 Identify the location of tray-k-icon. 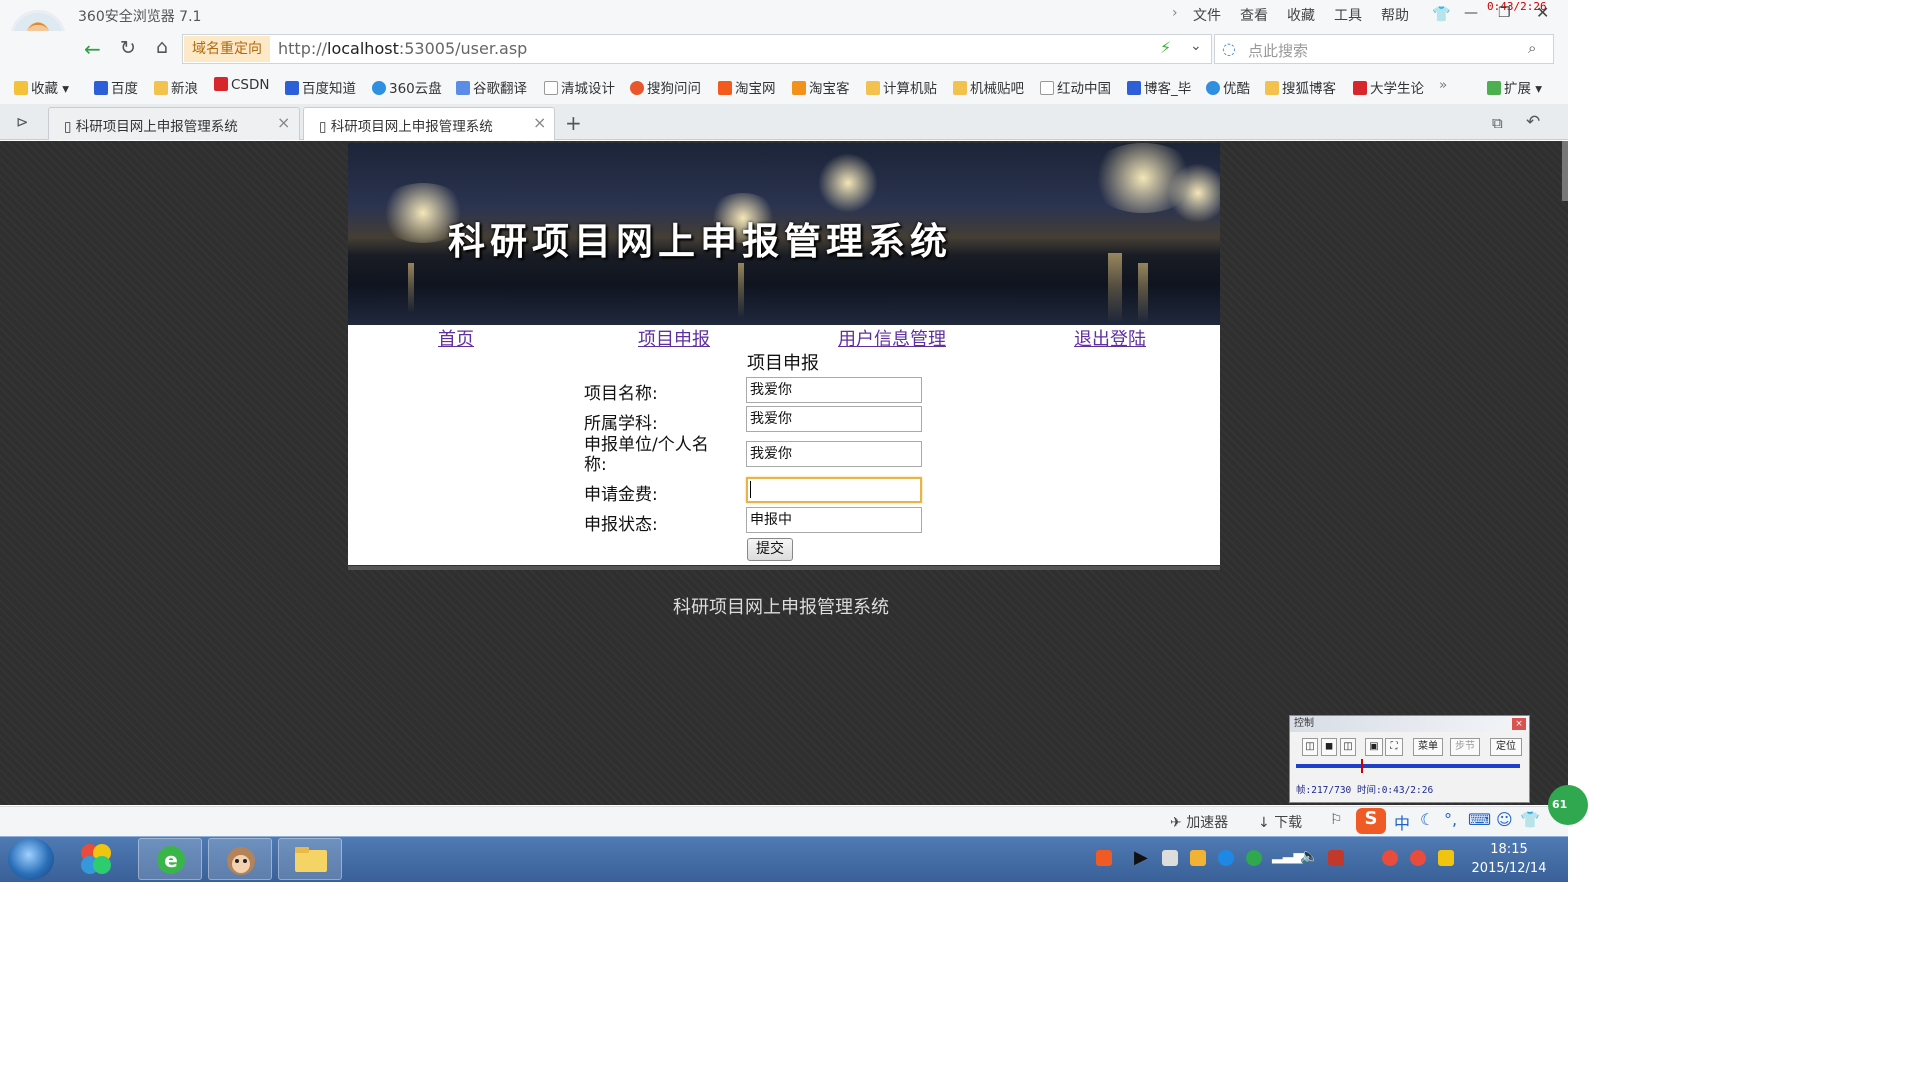
(1226, 858).